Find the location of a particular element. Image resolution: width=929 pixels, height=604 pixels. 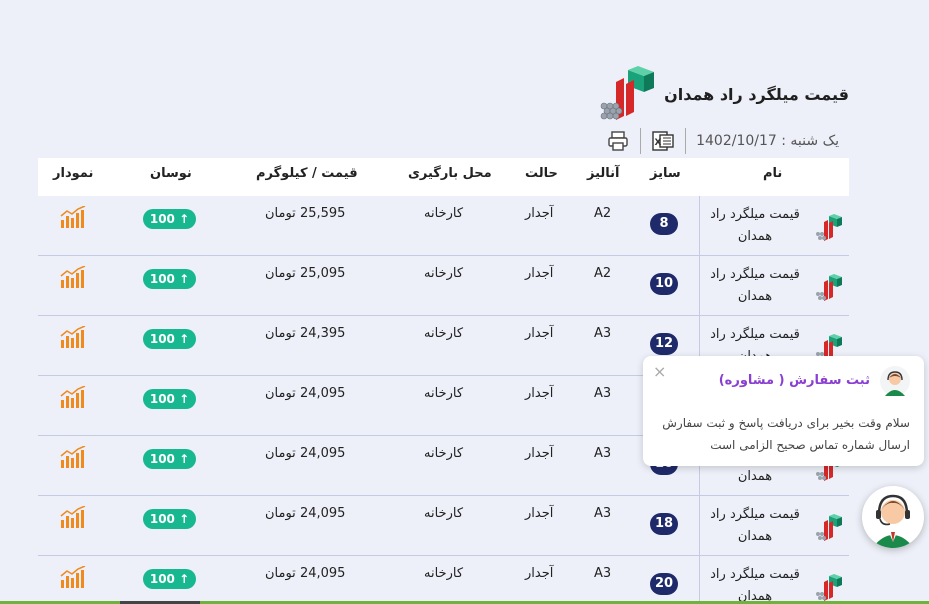

page-header: قیمت میلگرد راد همدان is located at coordinates (723, 94).